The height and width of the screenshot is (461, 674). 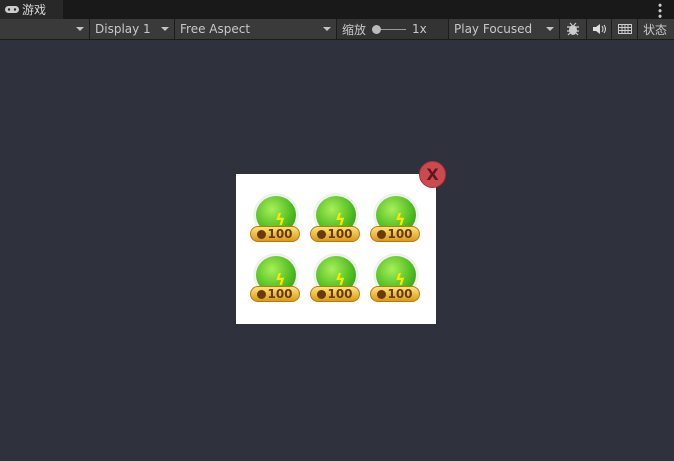 What do you see at coordinates (123, 29) in the screenshot?
I see `display-label: Display 1` at bounding box center [123, 29].